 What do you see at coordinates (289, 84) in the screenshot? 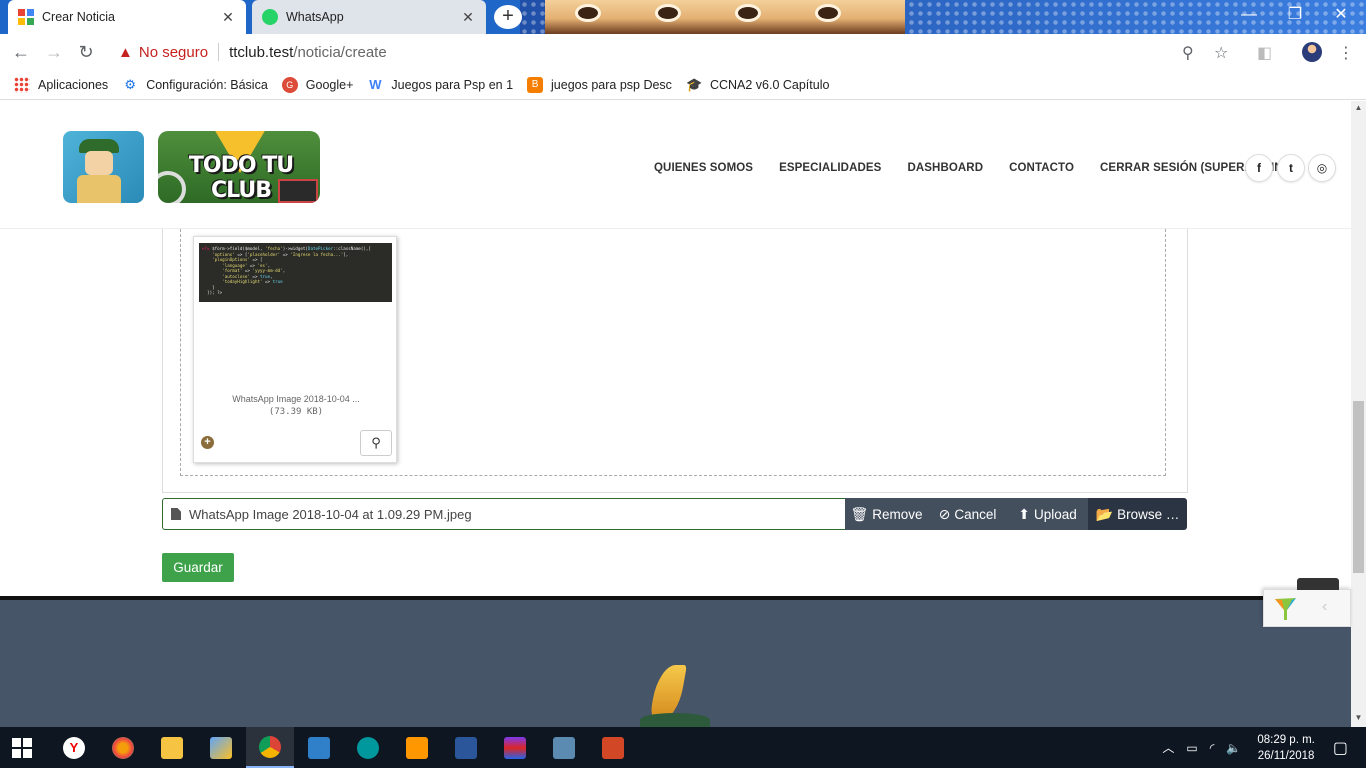
I see `google-plus-icon: G` at bounding box center [289, 84].